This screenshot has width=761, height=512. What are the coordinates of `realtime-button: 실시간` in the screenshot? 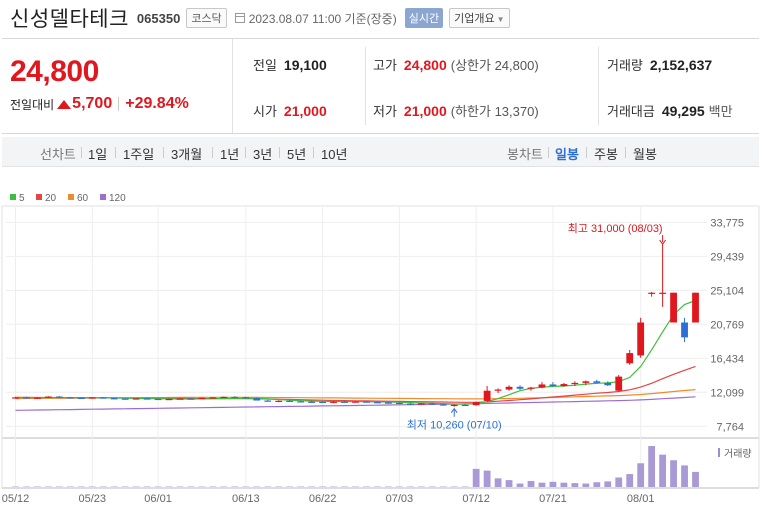 It's located at (424, 18).